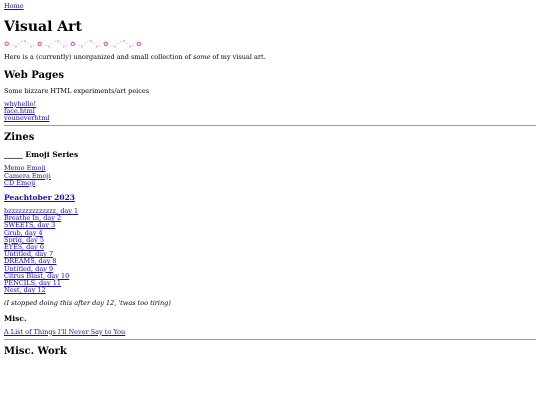 The image size is (540, 405). I want to click on peachtober-day-link: Citrus Blast, day 10, so click(270, 276).